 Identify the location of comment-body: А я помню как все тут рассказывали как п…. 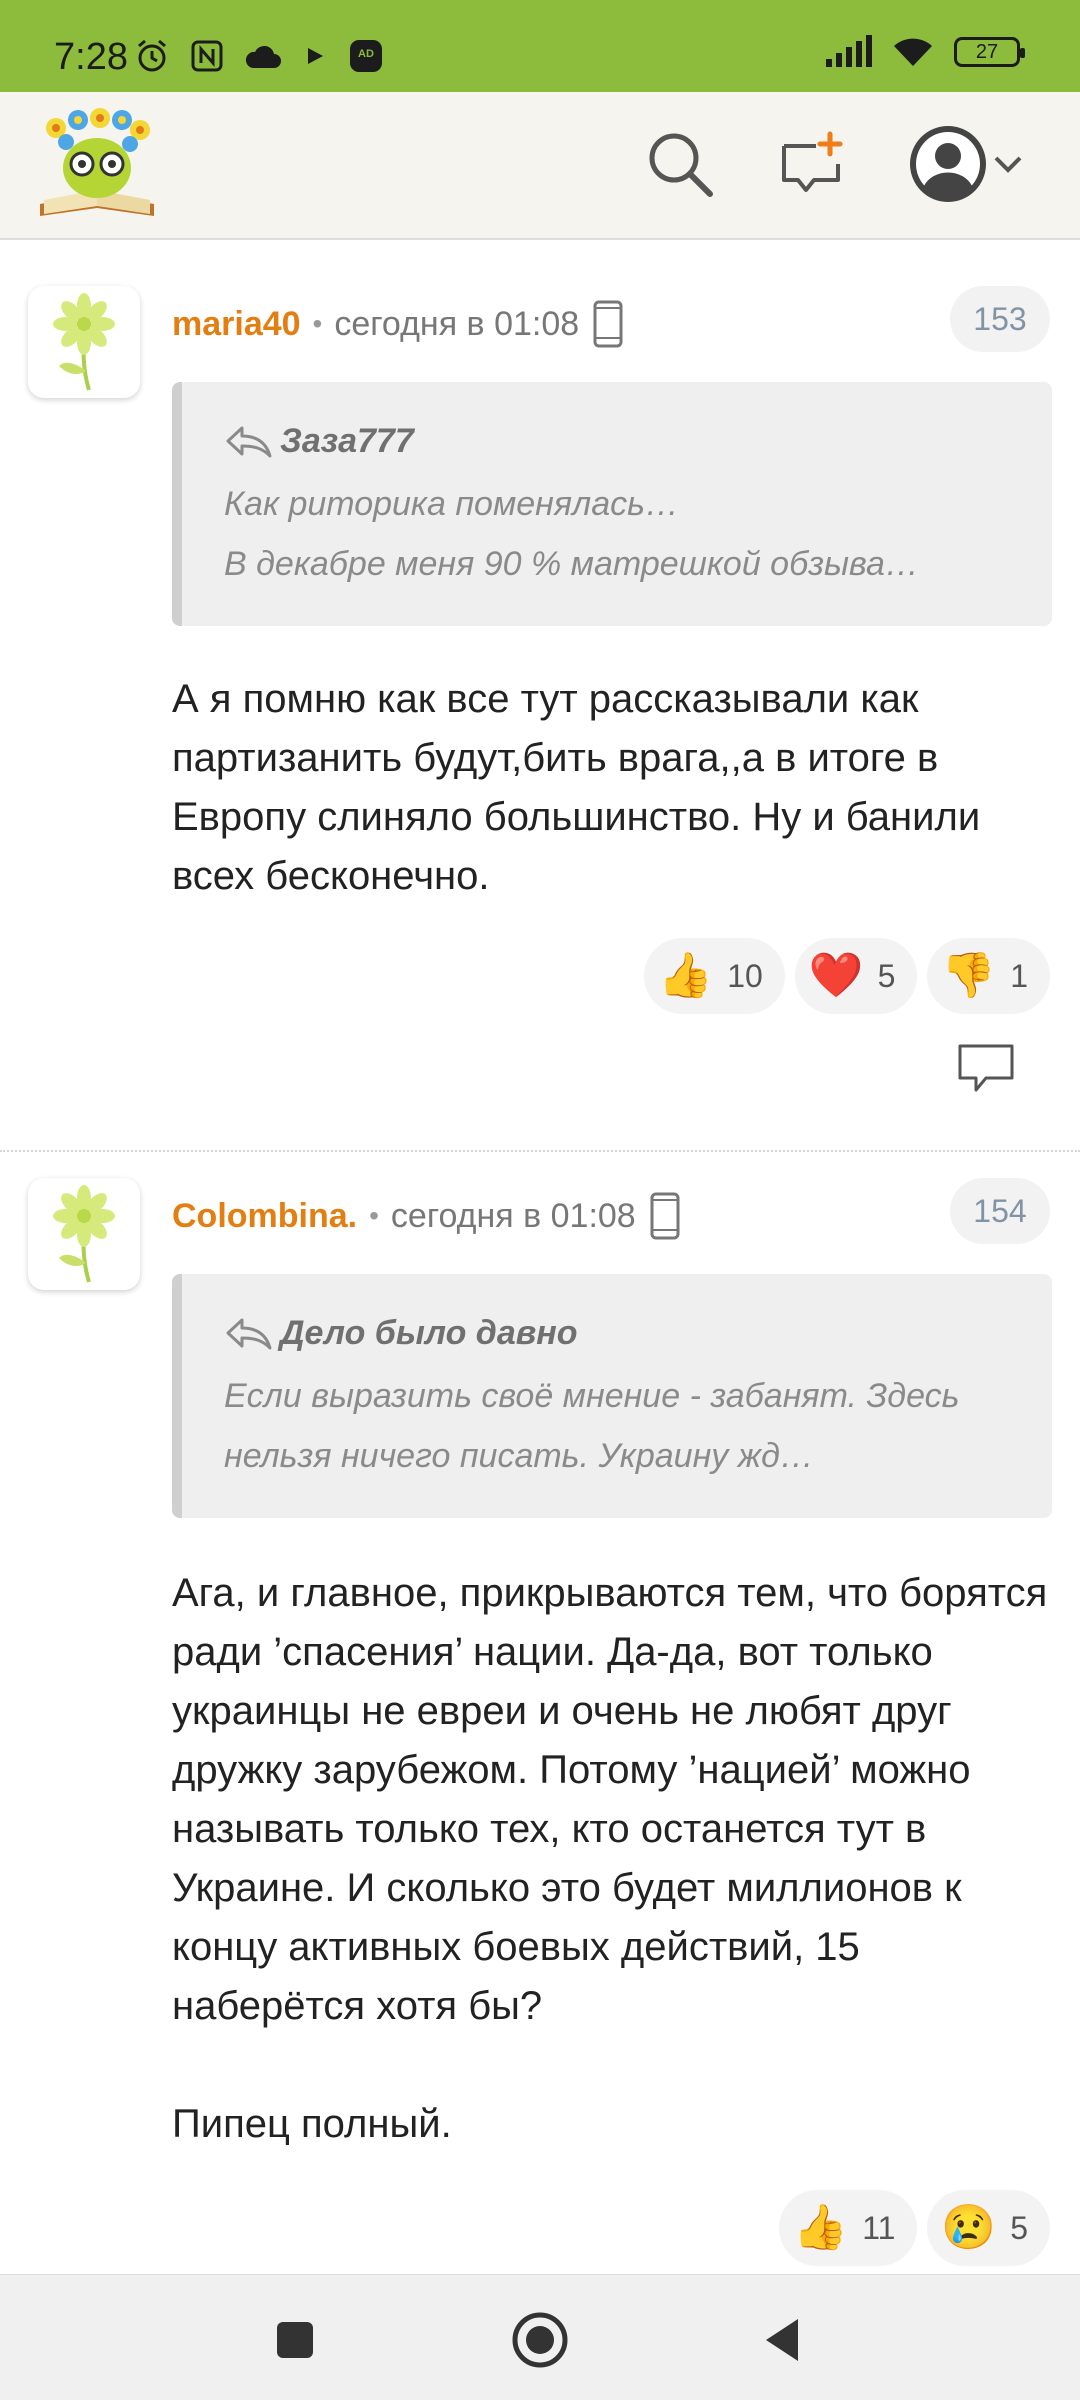
(612, 788).